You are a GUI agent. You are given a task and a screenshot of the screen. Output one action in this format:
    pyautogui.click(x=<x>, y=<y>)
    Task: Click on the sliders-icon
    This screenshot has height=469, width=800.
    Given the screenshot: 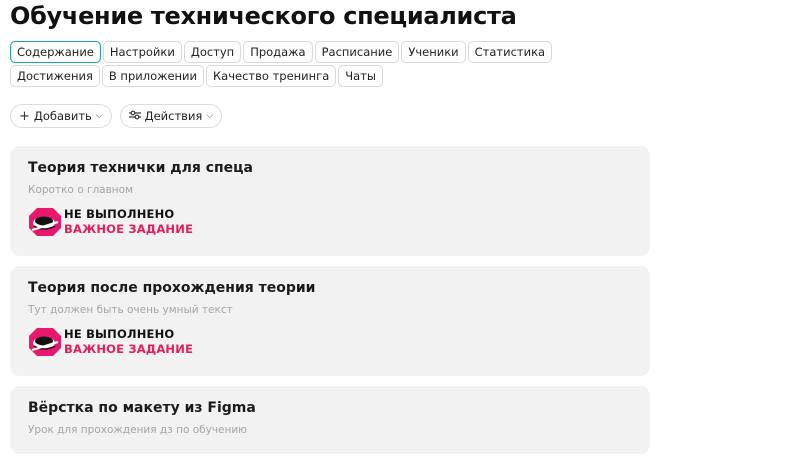 What is the action you would take?
    pyautogui.click(x=134, y=116)
    